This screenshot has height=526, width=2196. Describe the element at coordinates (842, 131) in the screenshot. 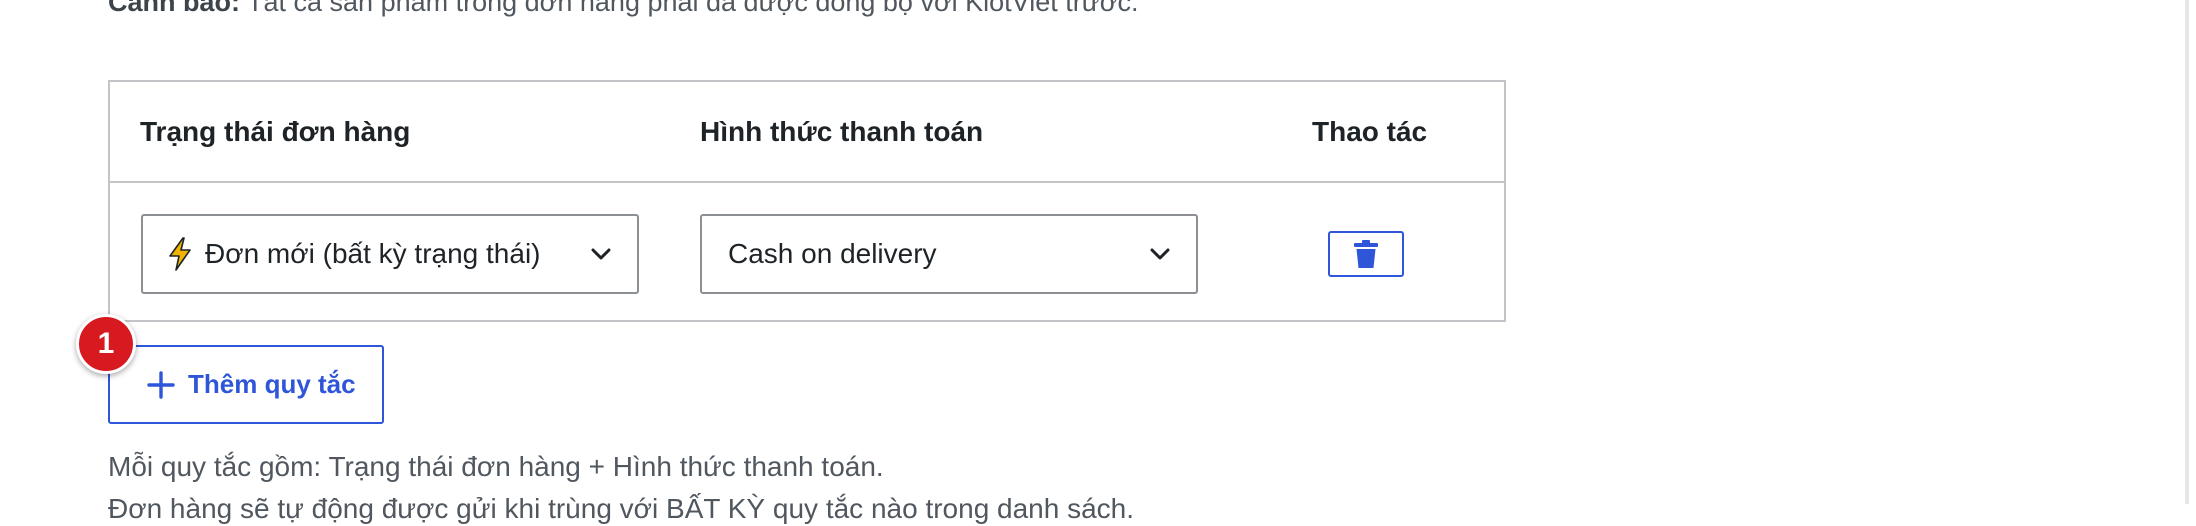

I see `column-header-payment: Hình thức thanh toán` at that location.